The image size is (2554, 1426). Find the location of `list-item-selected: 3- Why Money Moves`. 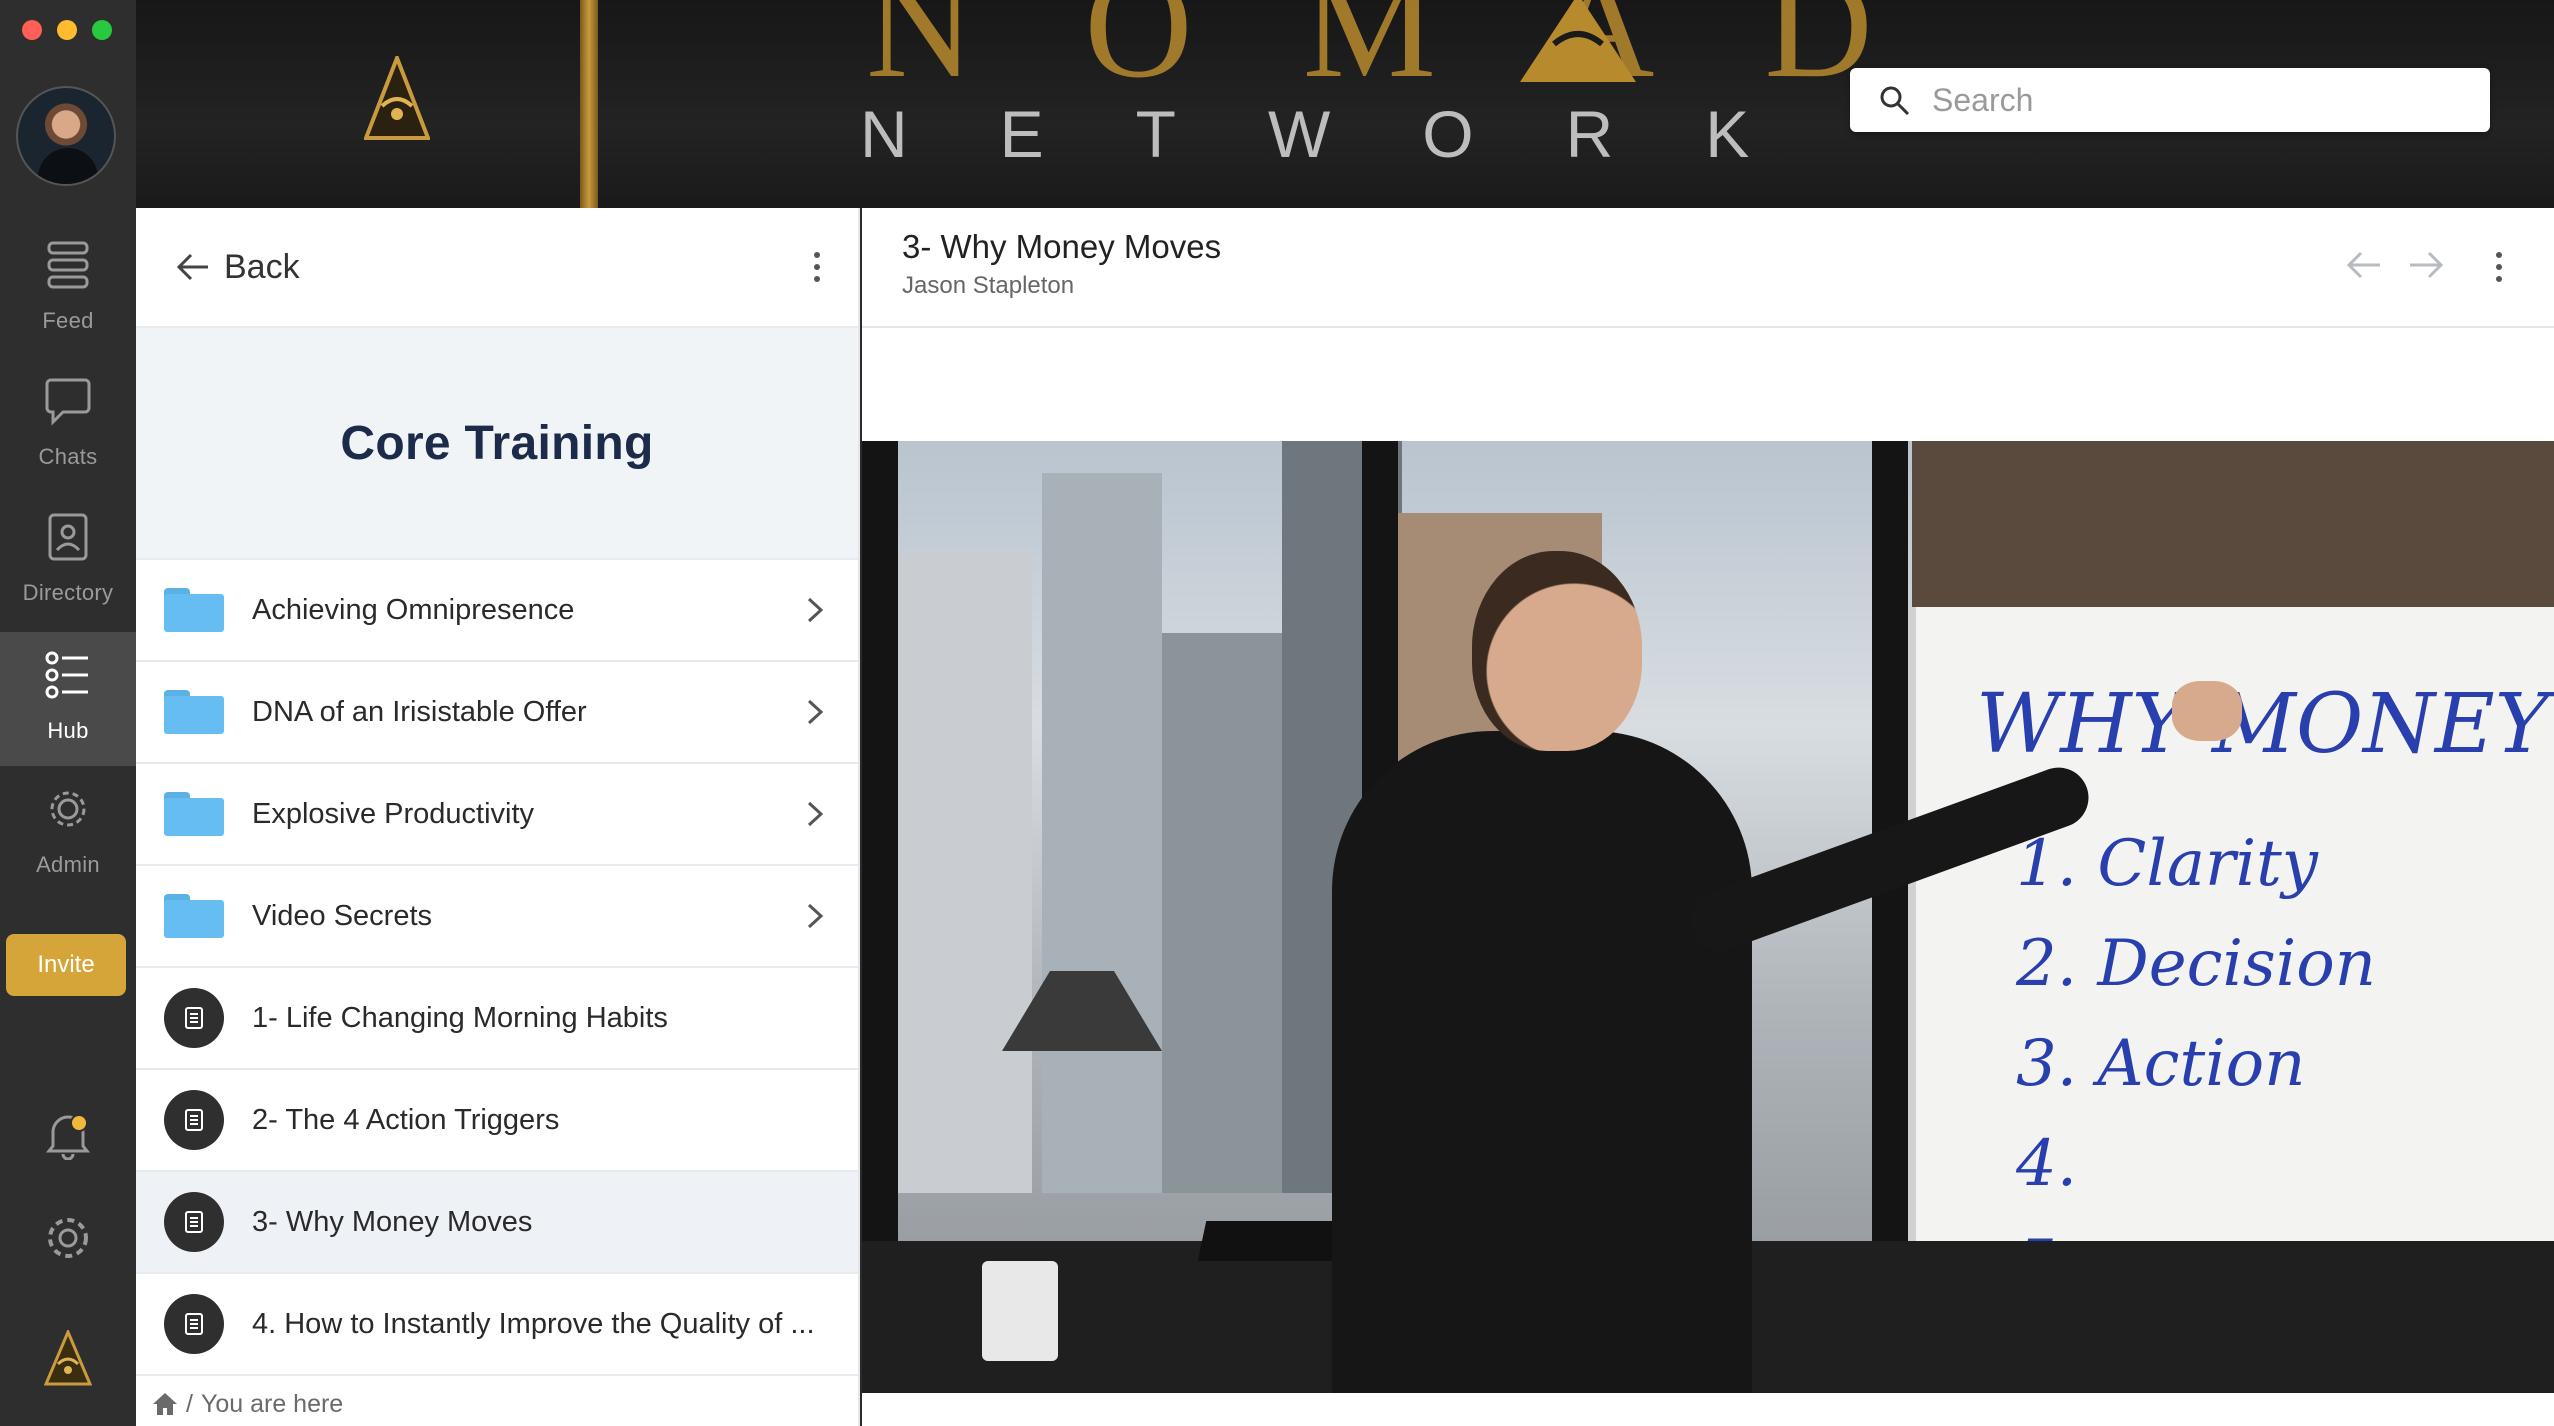

list-item-selected: 3- Why Money Moves is located at coordinates (497, 1223).